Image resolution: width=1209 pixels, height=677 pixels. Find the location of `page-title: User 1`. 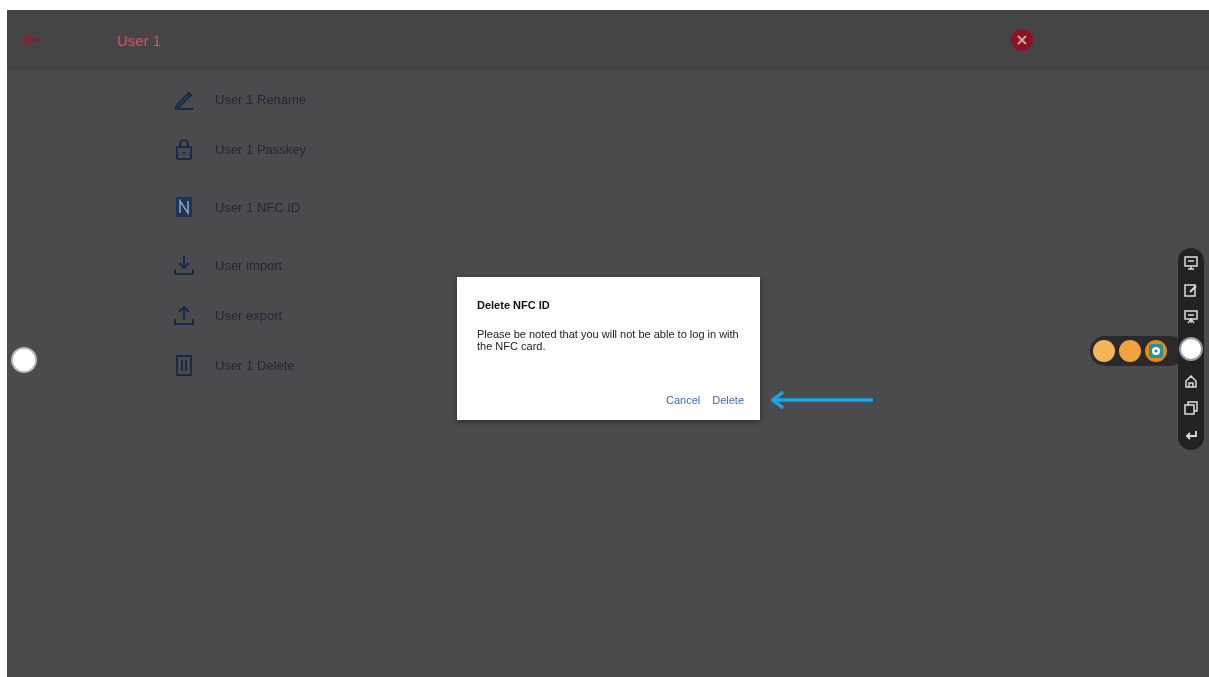

page-title: User 1 is located at coordinates (139, 40).